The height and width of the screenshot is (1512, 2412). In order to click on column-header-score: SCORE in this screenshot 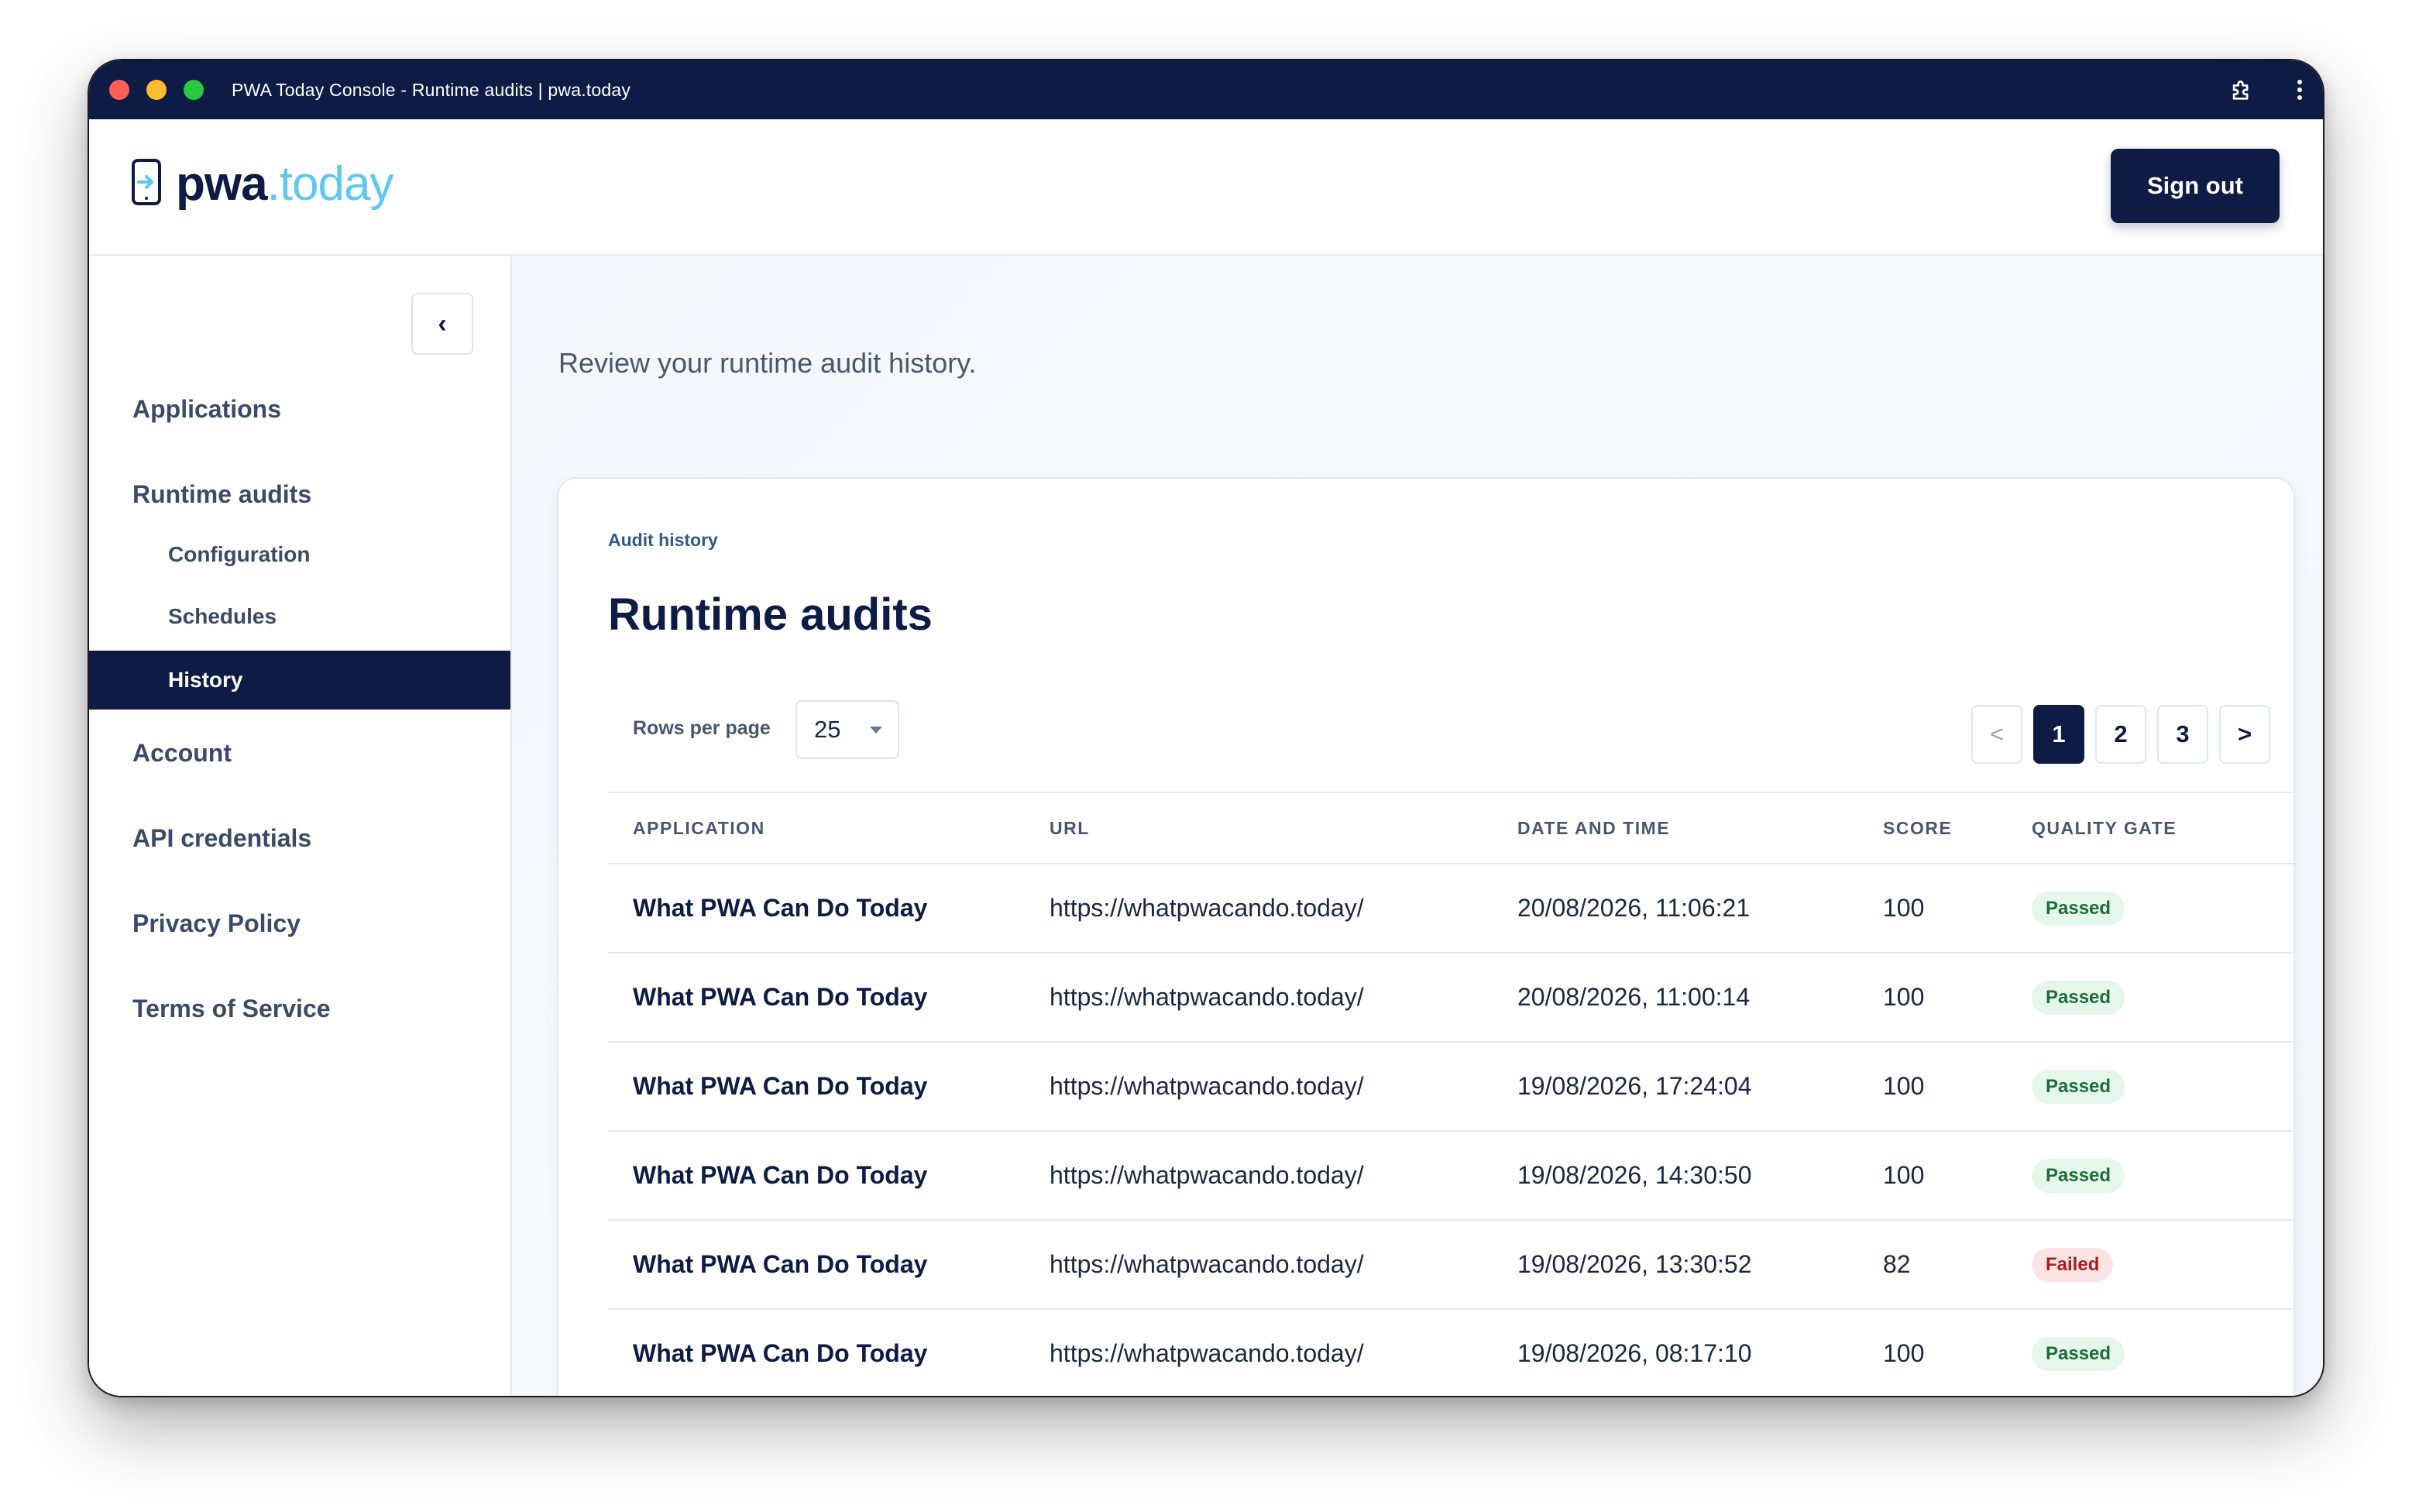, I will do `click(1957, 828)`.